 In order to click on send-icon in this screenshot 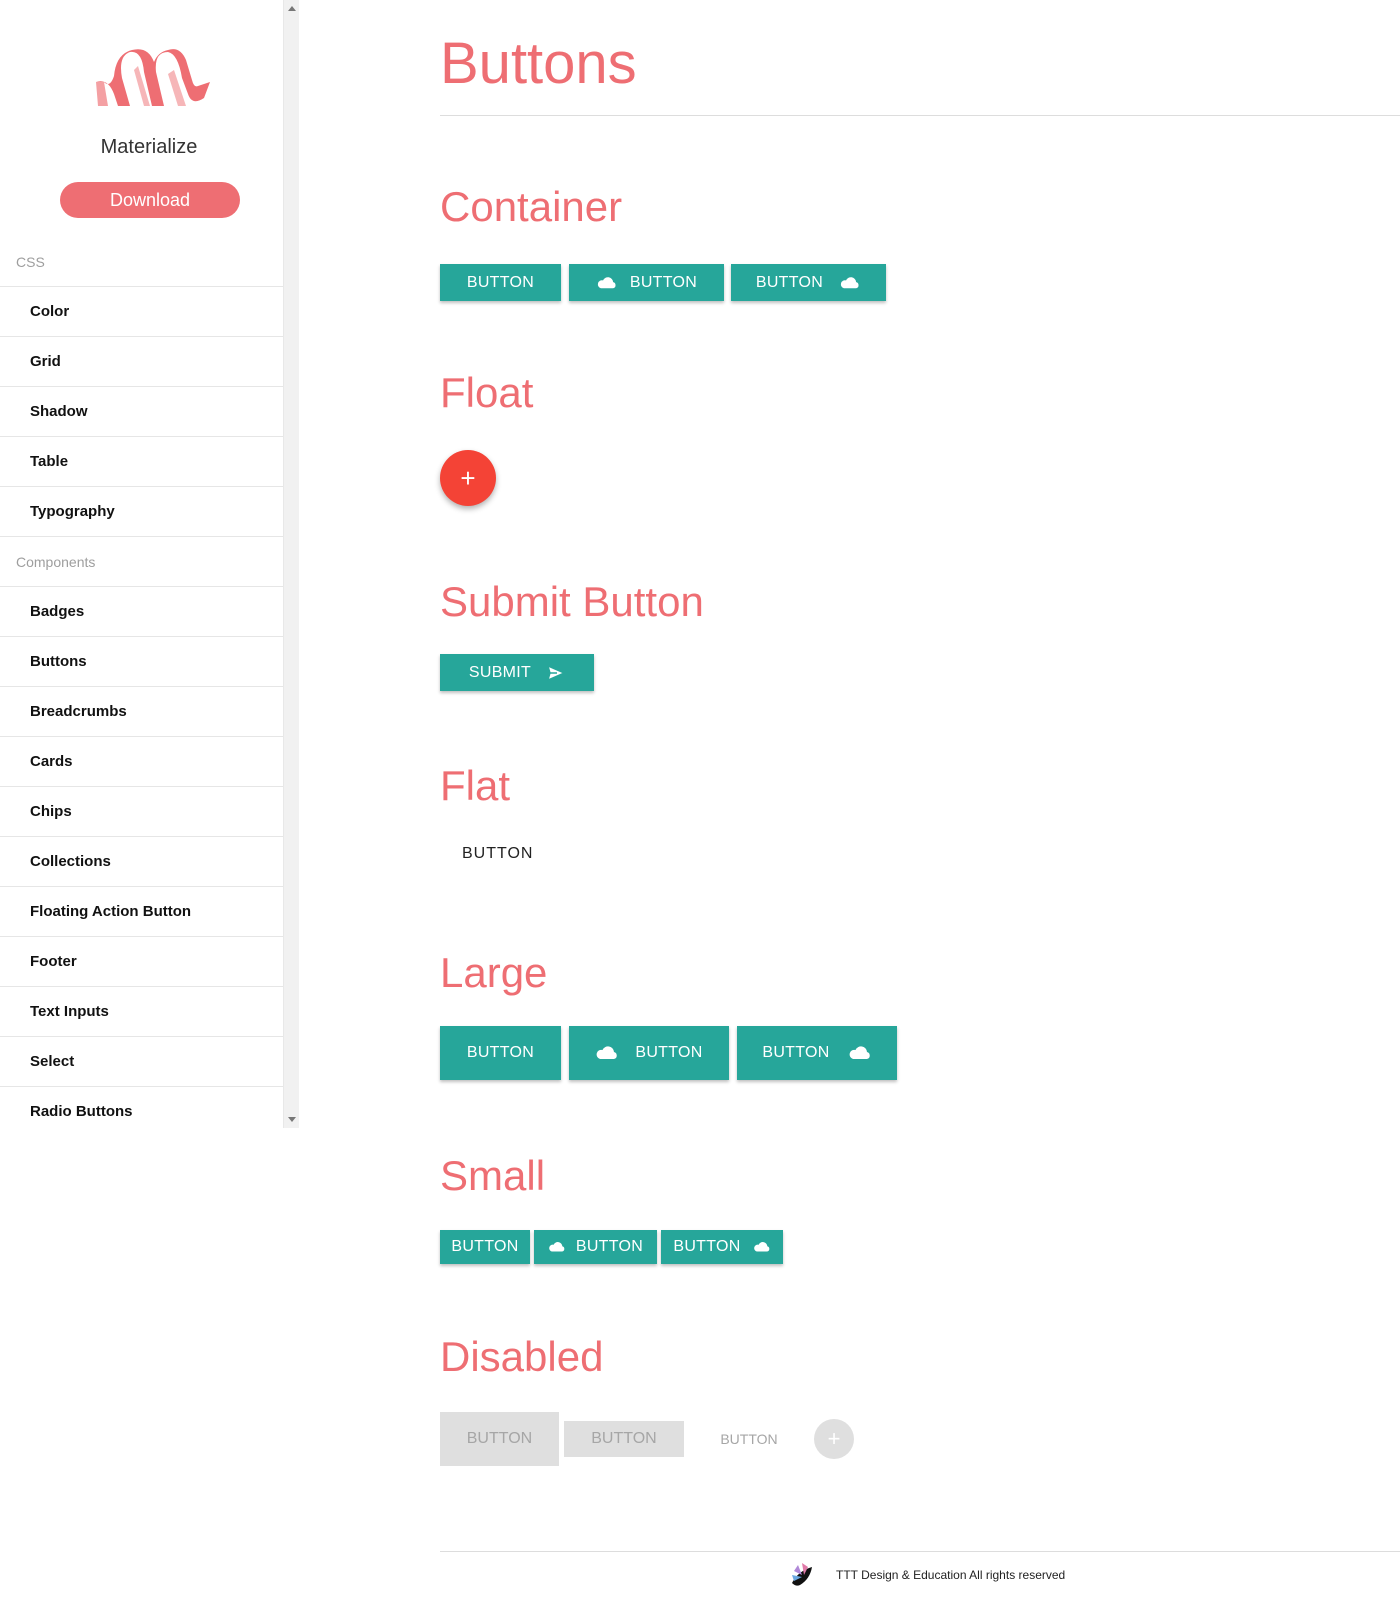, I will do `click(556, 672)`.